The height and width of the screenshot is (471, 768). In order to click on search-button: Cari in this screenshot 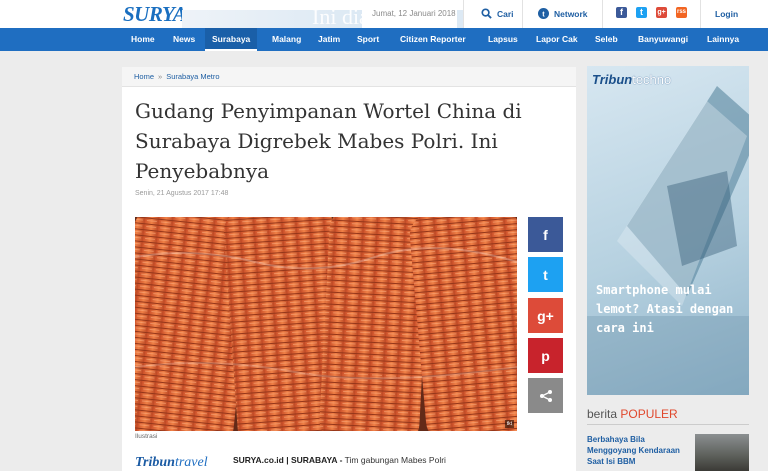, I will do `click(497, 13)`.